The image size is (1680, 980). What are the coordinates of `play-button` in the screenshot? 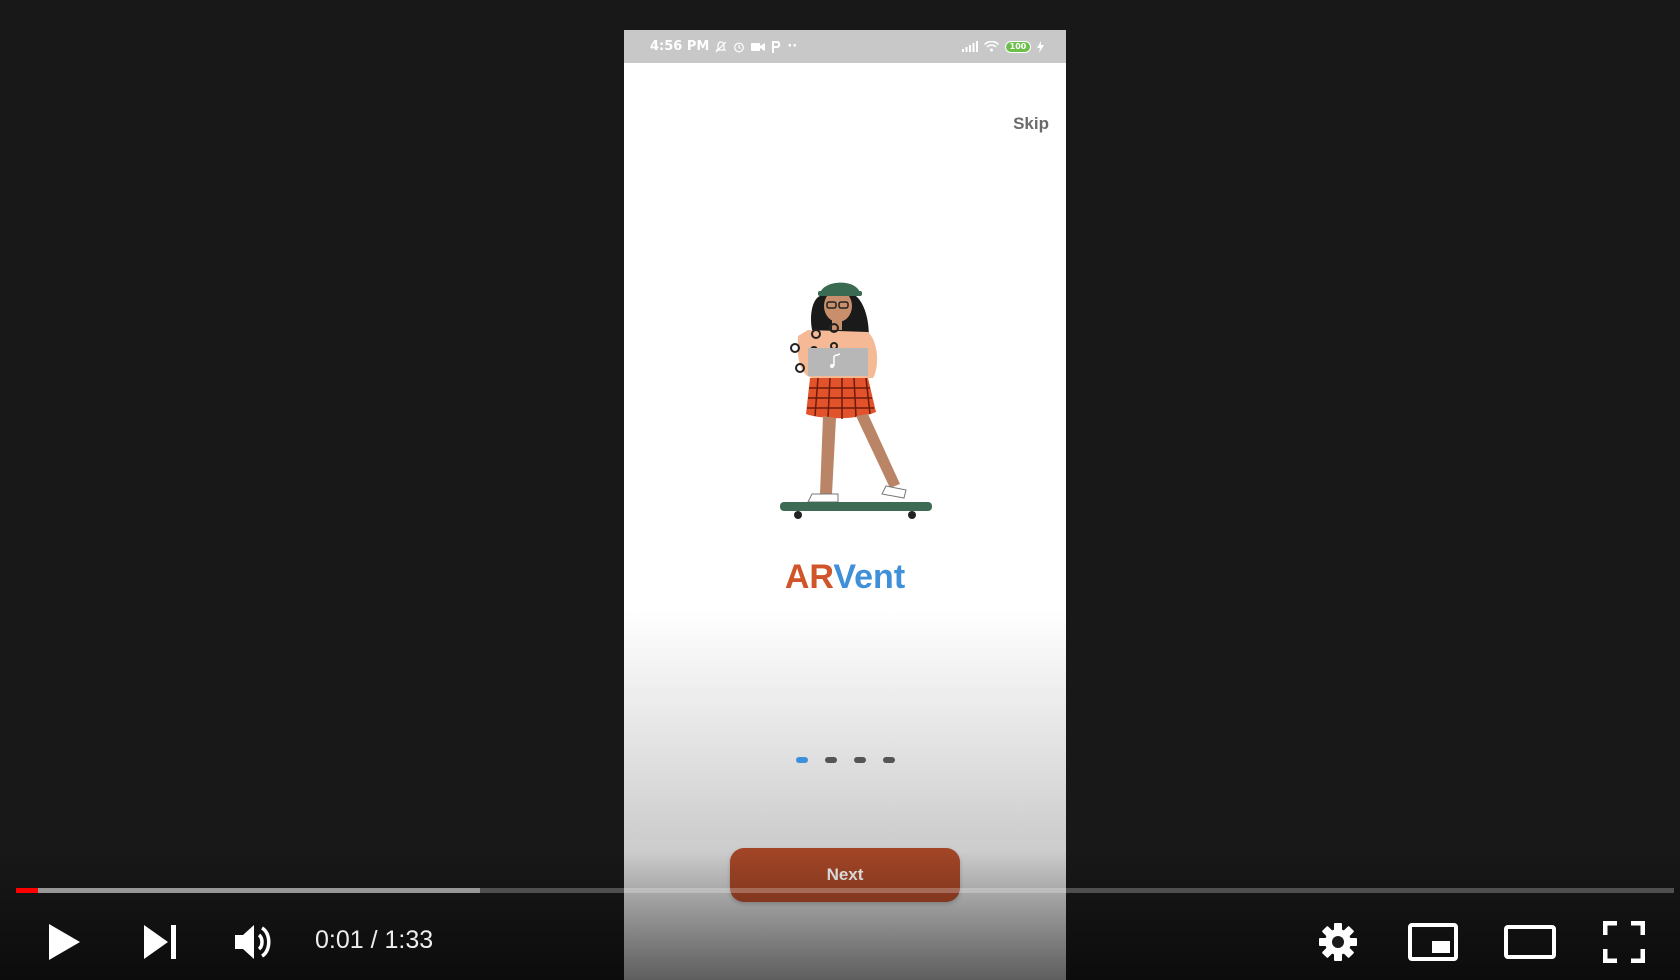 It's located at (64, 942).